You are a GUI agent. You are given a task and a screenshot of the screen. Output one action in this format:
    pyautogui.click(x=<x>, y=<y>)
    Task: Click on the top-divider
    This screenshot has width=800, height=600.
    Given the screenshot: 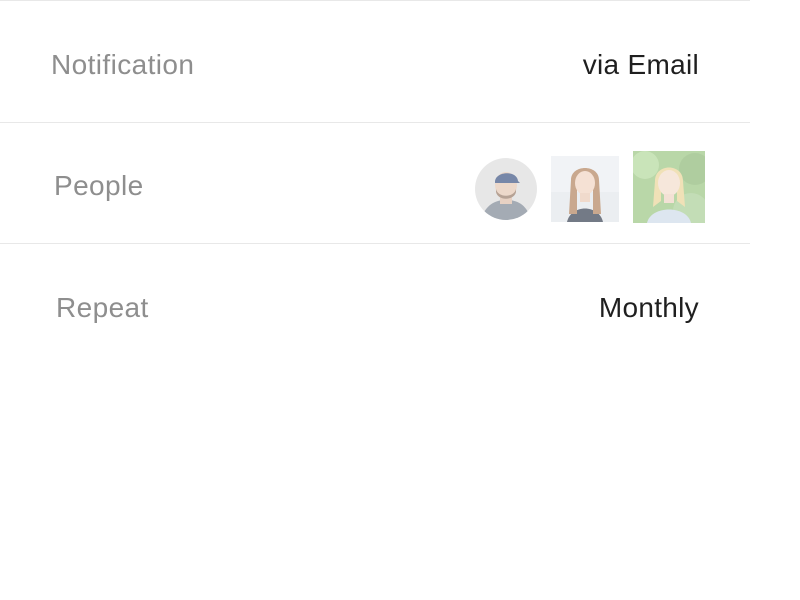 What is the action you would take?
    pyautogui.click(x=375, y=0)
    